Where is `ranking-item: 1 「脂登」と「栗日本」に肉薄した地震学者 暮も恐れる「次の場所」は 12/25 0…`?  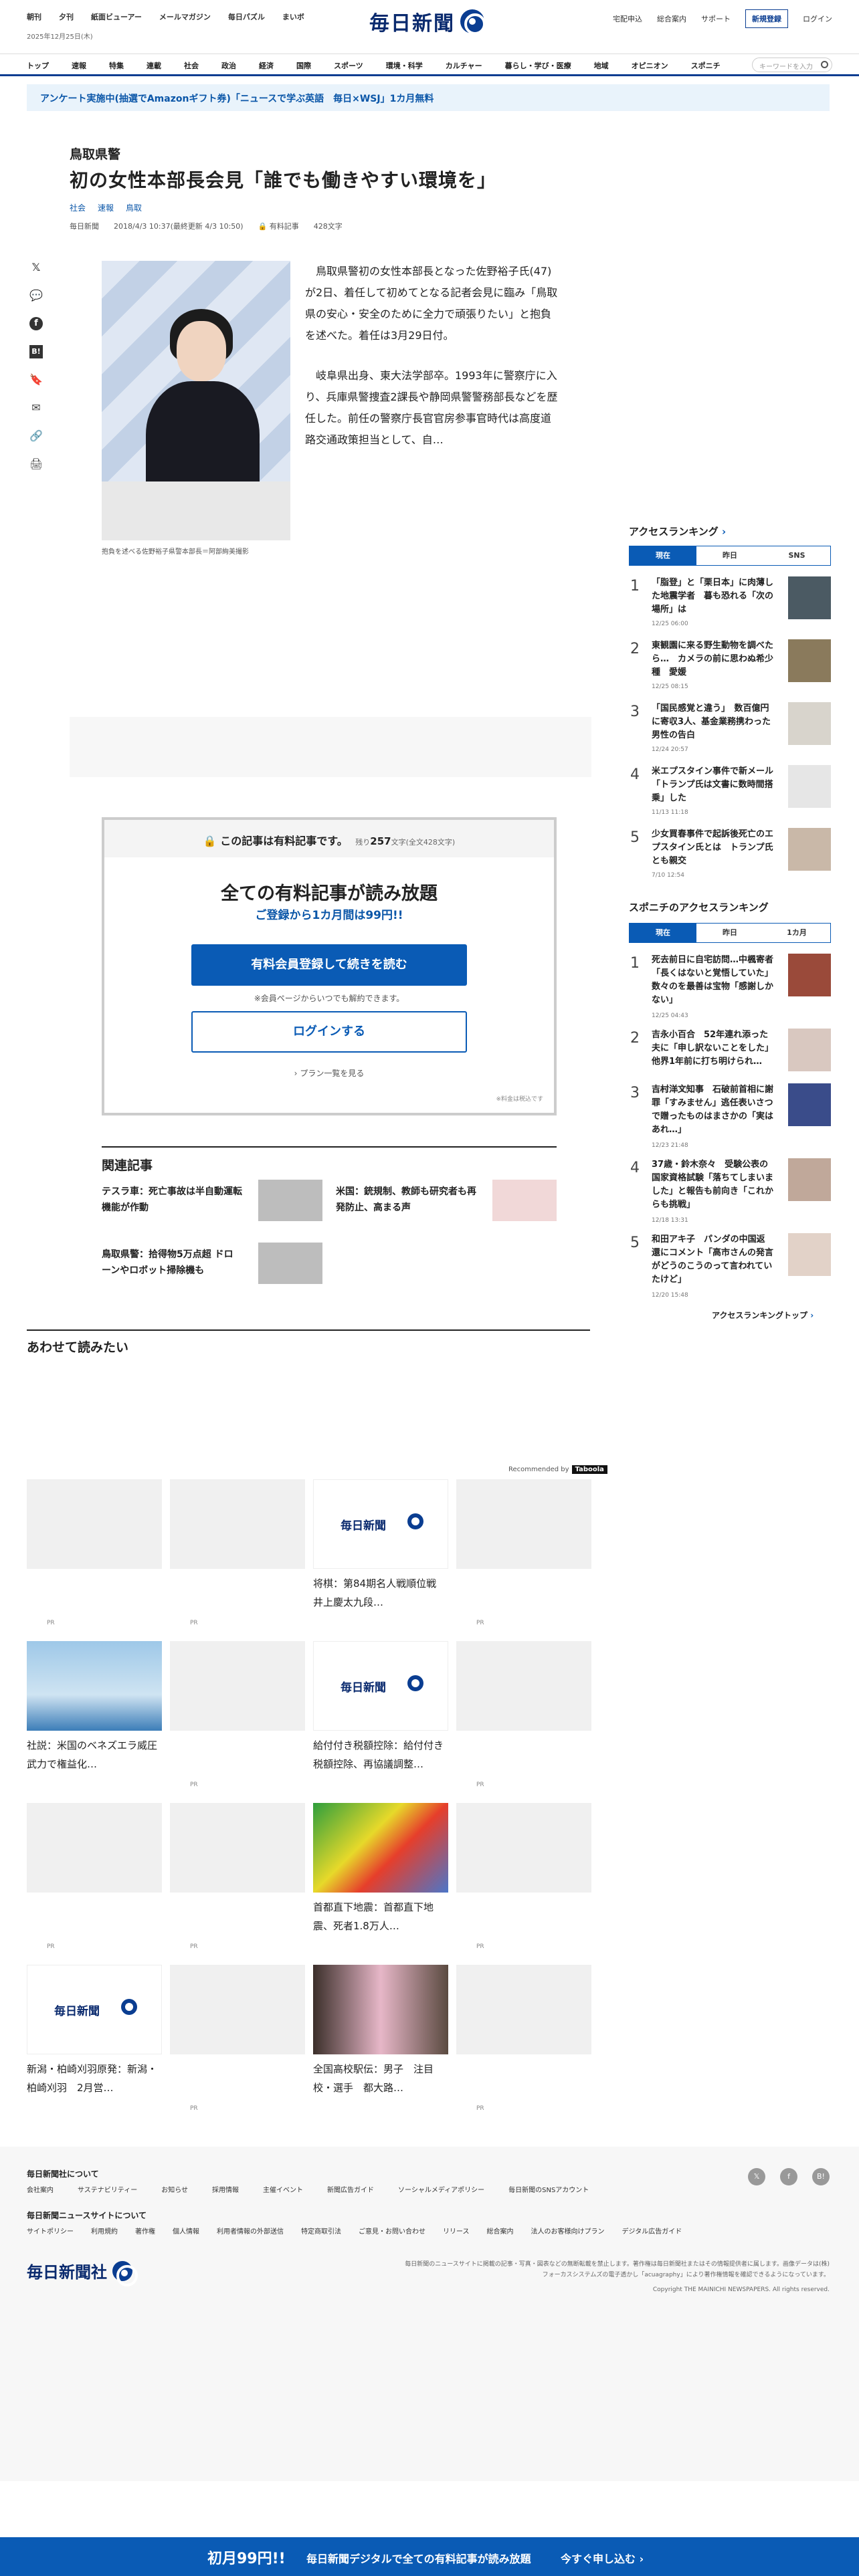
ranking-item: 1 「脂登」と「栗日本」に肉薄した地震学者 暮も恐れる「次の場所」は 12/25 0… is located at coordinates (730, 608).